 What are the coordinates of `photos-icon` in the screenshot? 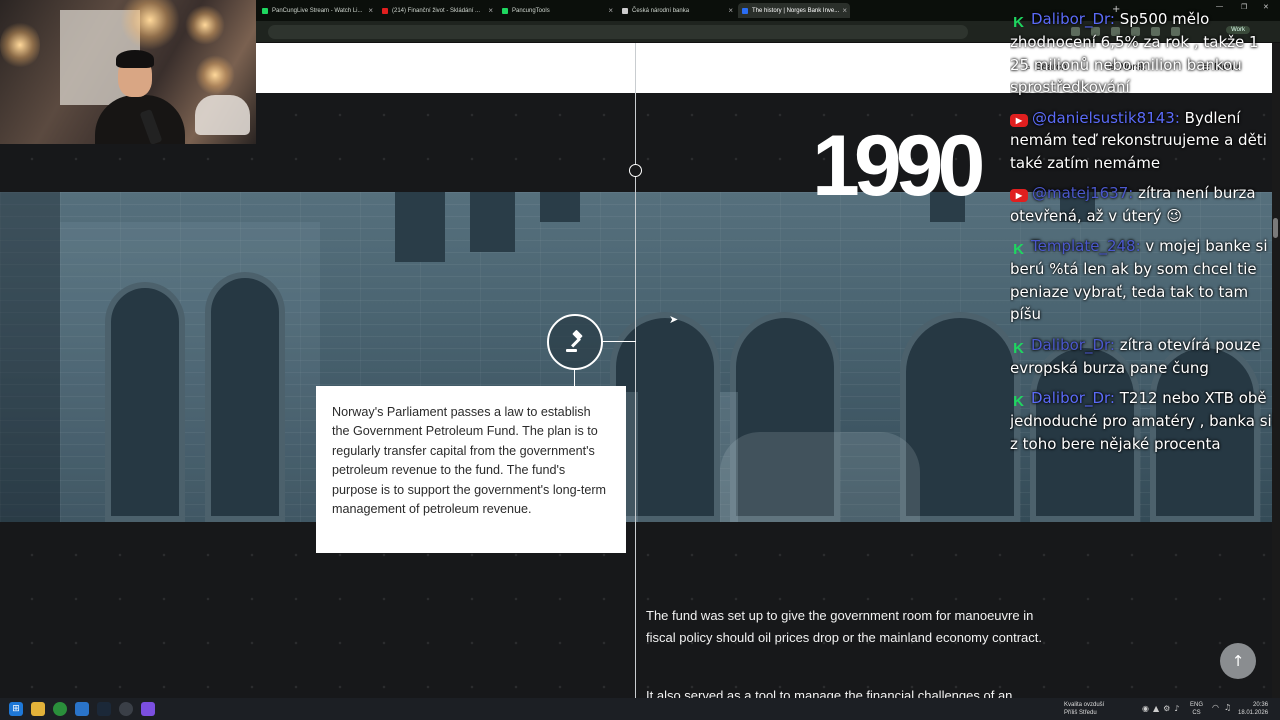 It's located at (82, 709).